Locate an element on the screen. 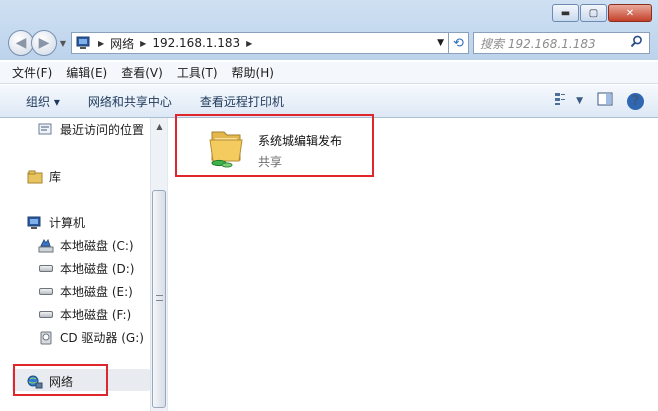 The width and height of the screenshot is (658, 411). address-computer-icon is located at coordinates (84, 43).